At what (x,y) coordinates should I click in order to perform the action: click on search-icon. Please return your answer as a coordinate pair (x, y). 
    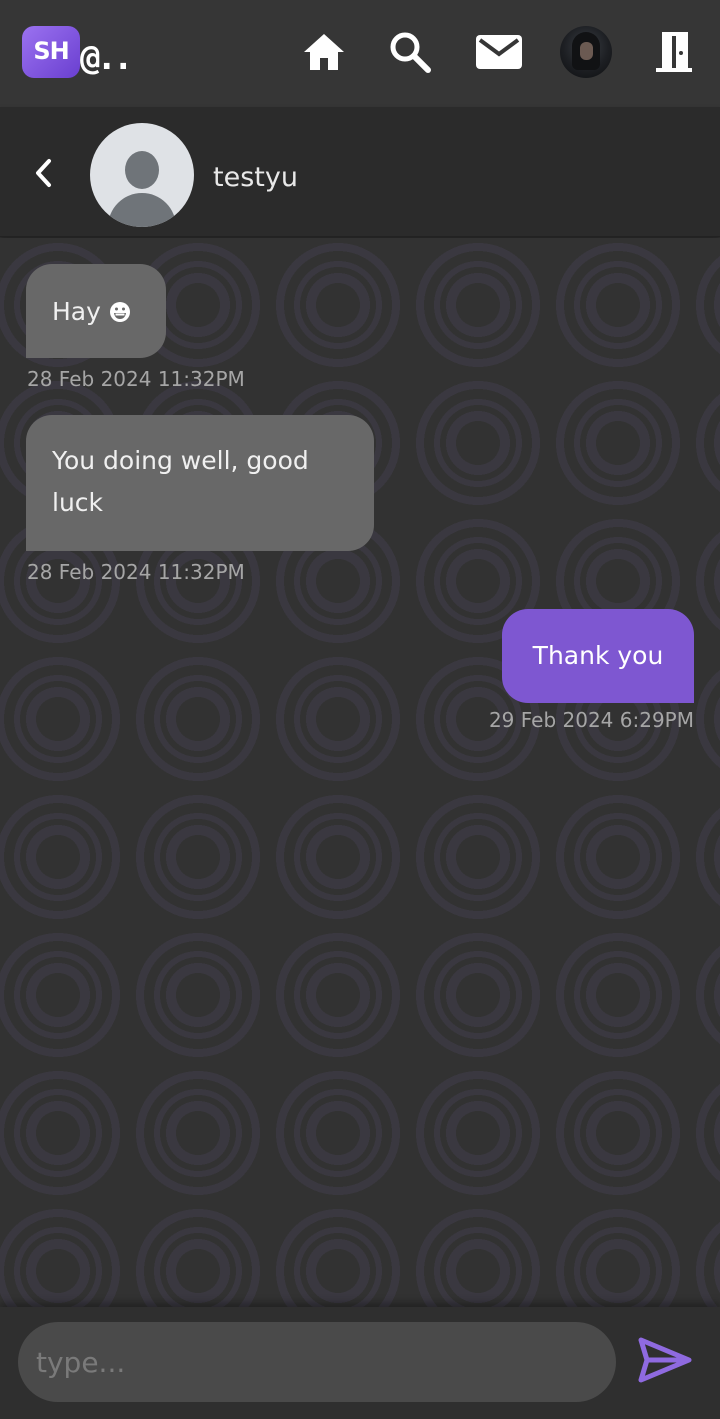
    Looking at the image, I should click on (410, 52).